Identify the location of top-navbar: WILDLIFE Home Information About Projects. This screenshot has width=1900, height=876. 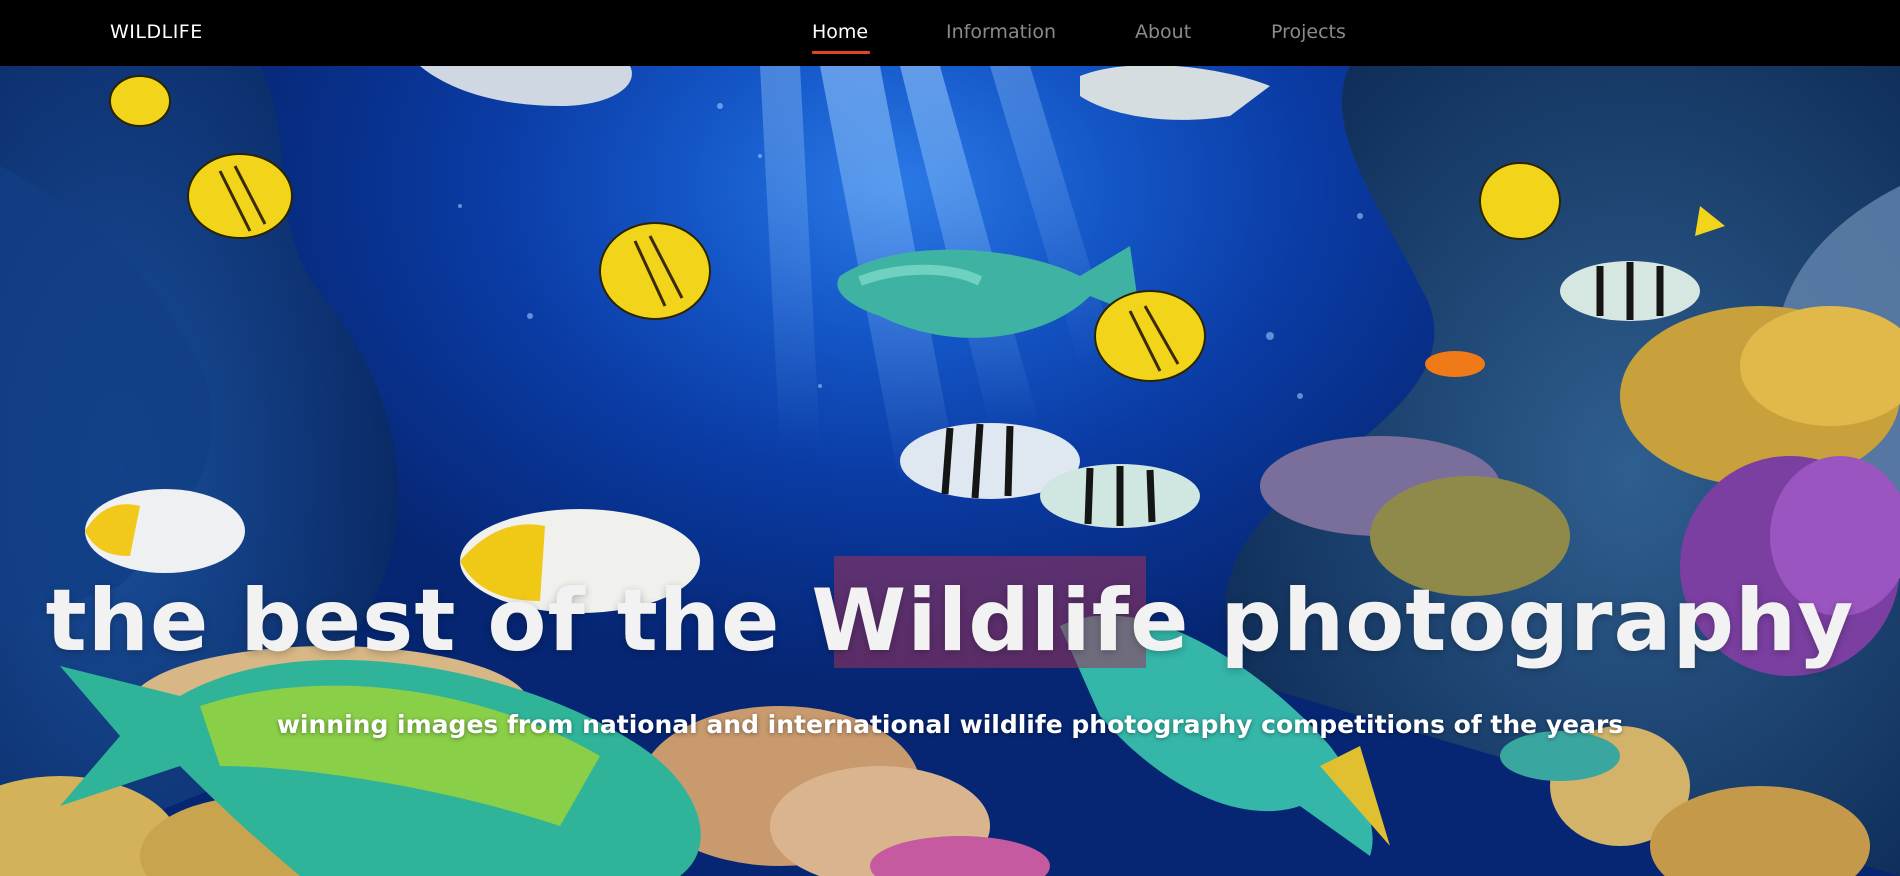
(950, 33).